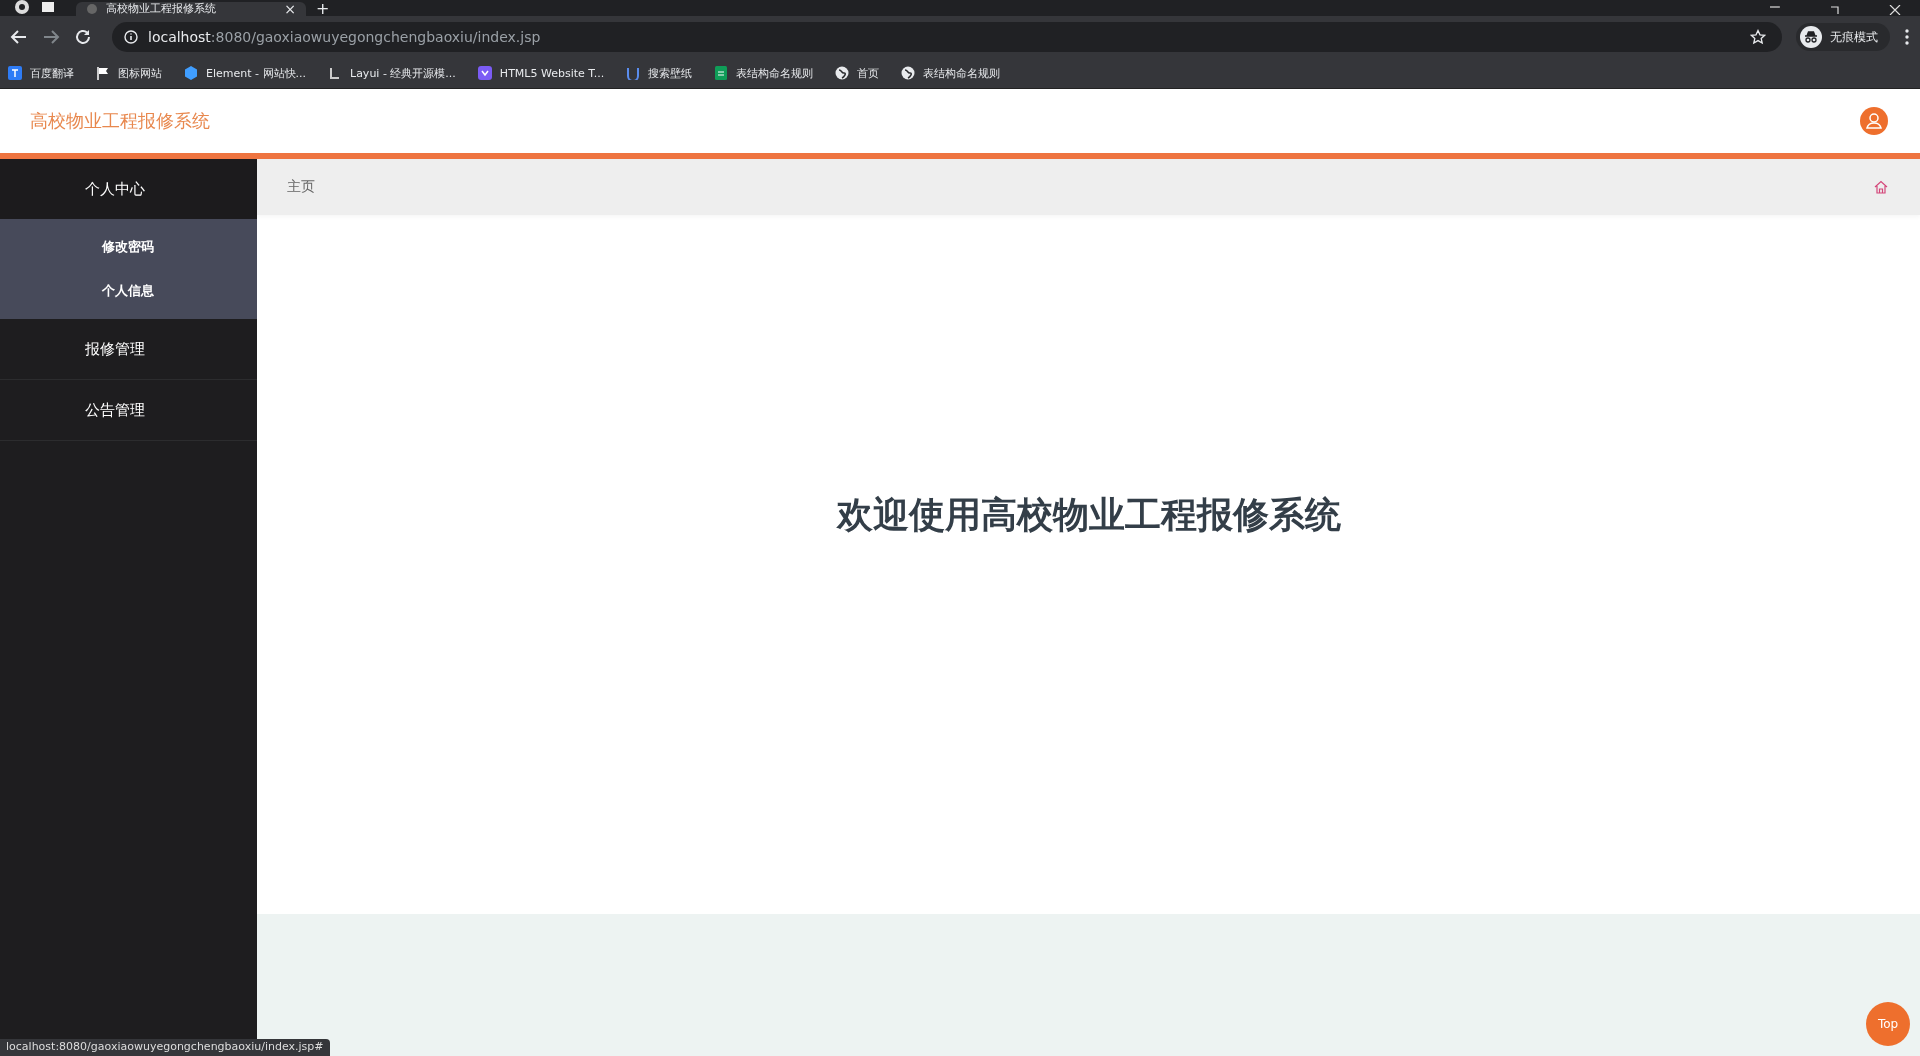 This screenshot has height=1056, width=1920. Describe the element at coordinates (120, 121) in the screenshot. I see `site-title: 高校物业工程报修系统` at that location.